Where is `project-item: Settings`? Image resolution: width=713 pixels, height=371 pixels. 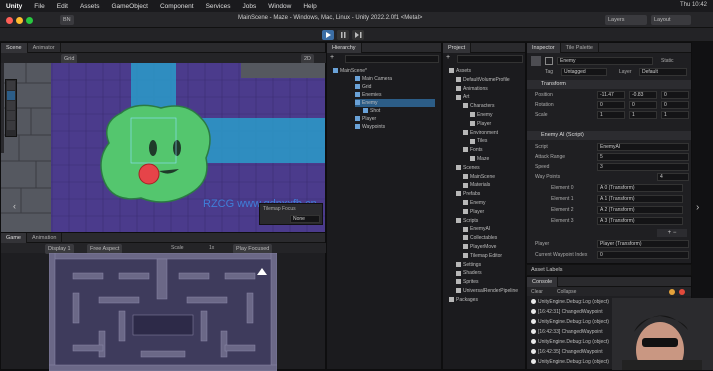
project-item: Settings is located at coordinates (468, 265).